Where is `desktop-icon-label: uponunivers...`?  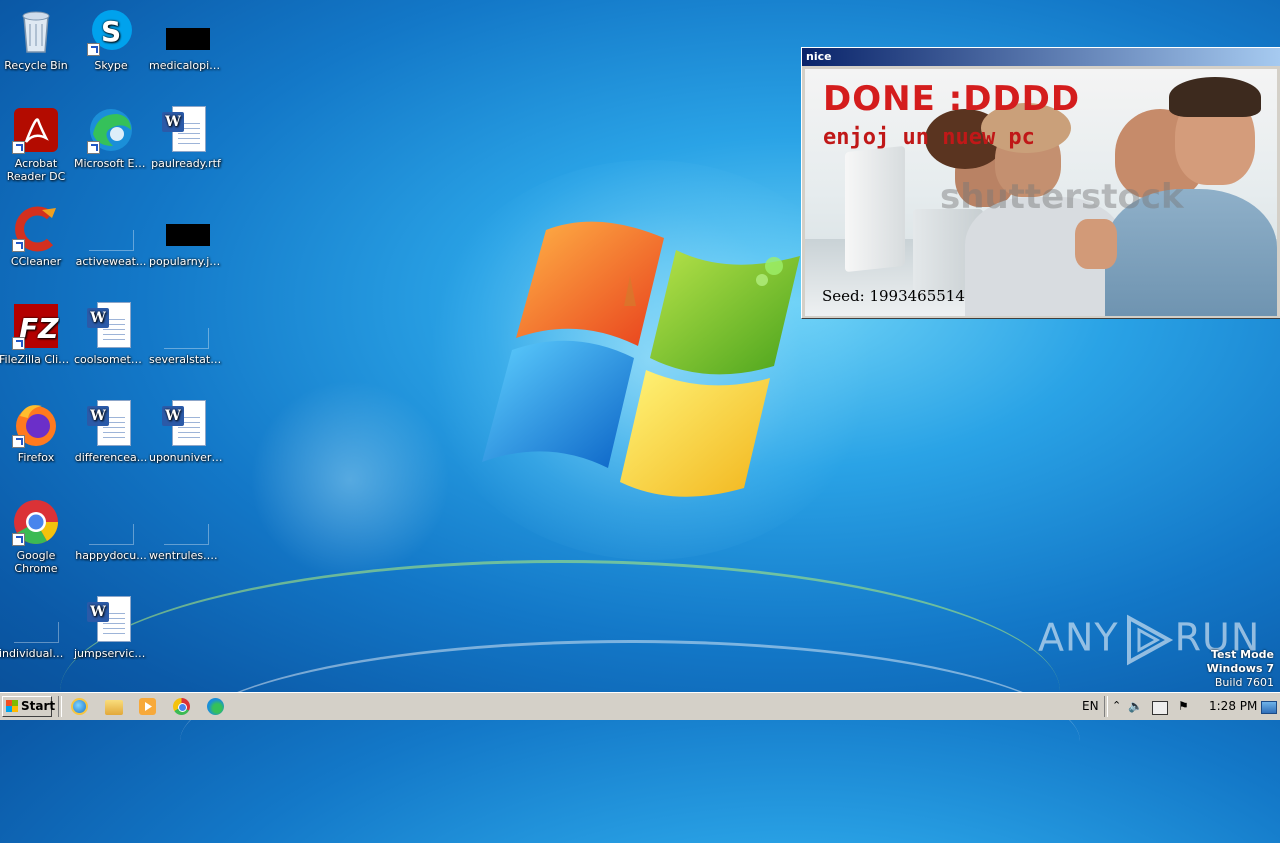 desktop-icon-label: uponunivers... is located at coordinates (186, 457).